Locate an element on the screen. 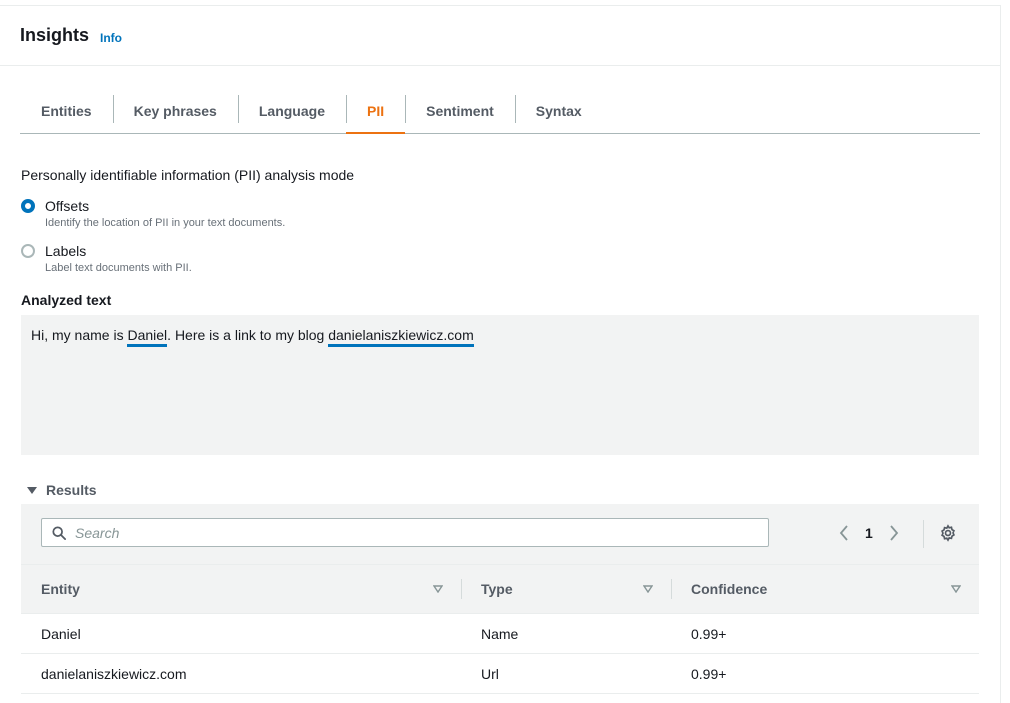 The image size is (1010, 703). radio-offsets-label: Offsets is located at coordinates (67, 206).